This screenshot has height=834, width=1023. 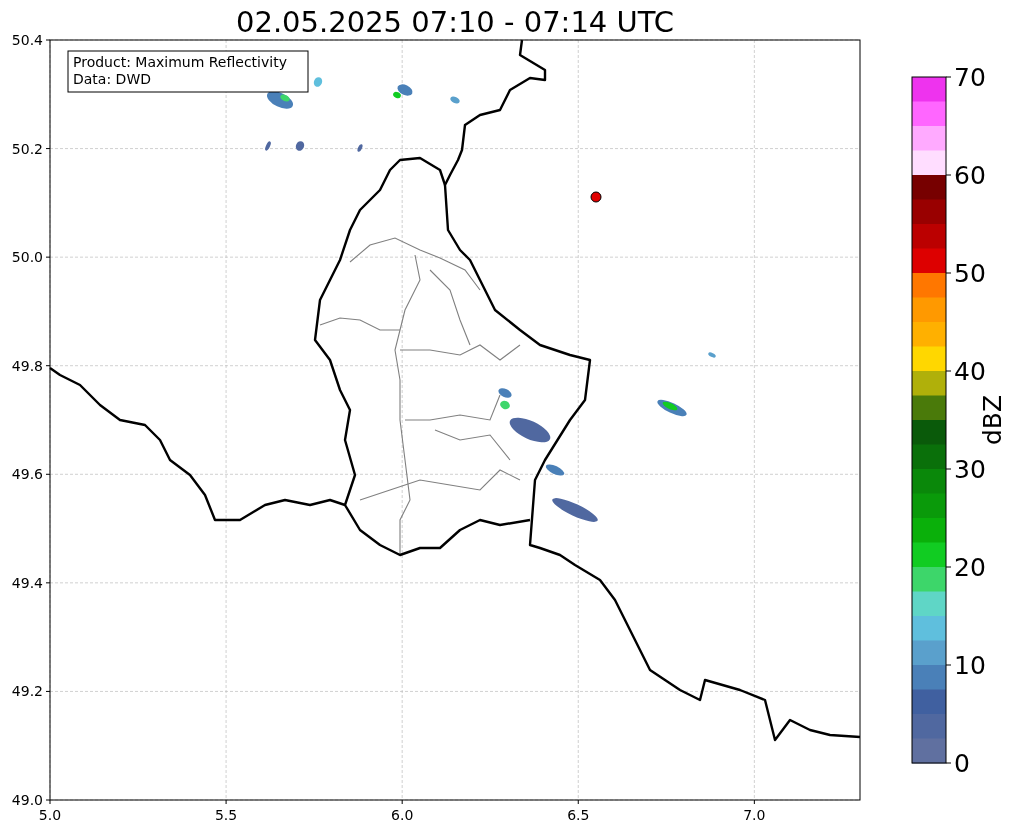 What do you see at coordinates (455, 17) in the screenshot?
I see `chart-title: 02.05.2025 07:10 - 07:14 UTC` at bounding box center [455, 17].